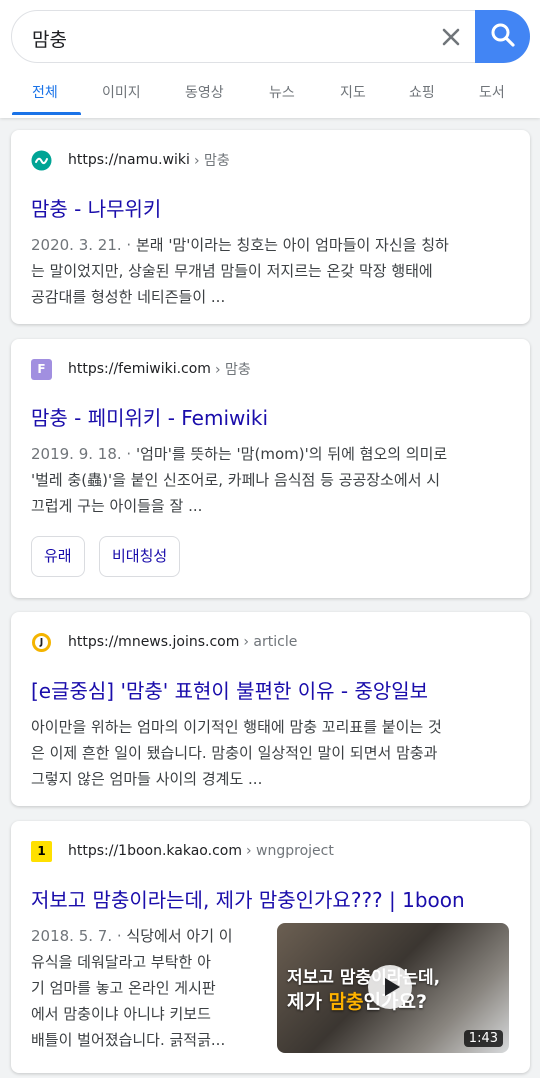  What do you see at coordinates (204, 92) in the screenshot?
I see `tab-videos: 동영상` at bounding box center [204, 92].